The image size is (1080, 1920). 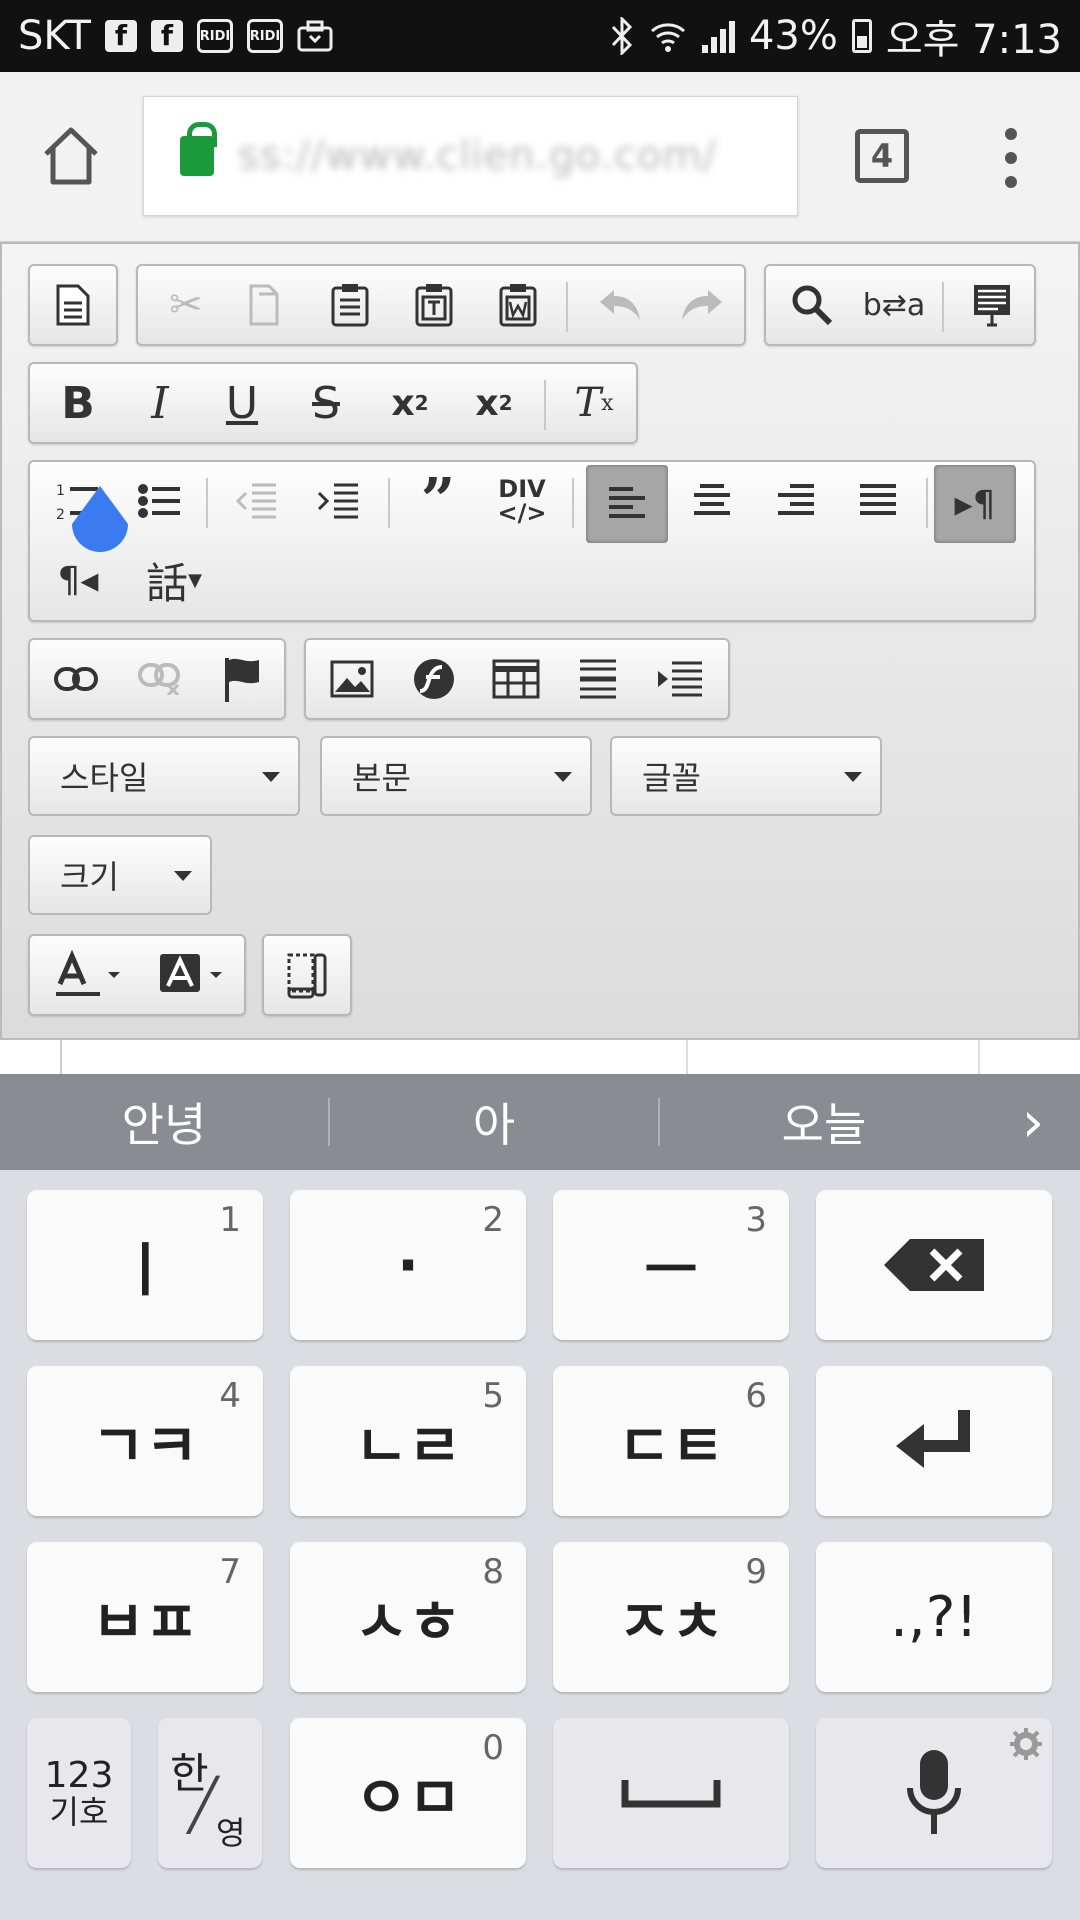 What do you see at coordinates (702, 305) in the screenshot?
I see `redo-icon` at bounding box center [702, 305].